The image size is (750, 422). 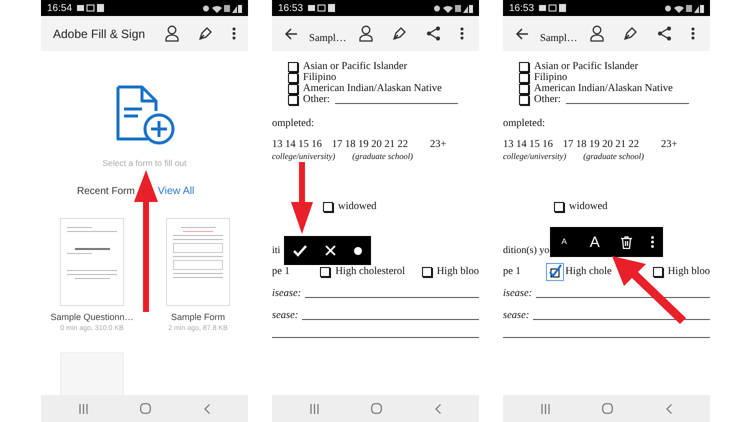 I want to click on larger-text-button: A, so click(x=595, y=242).